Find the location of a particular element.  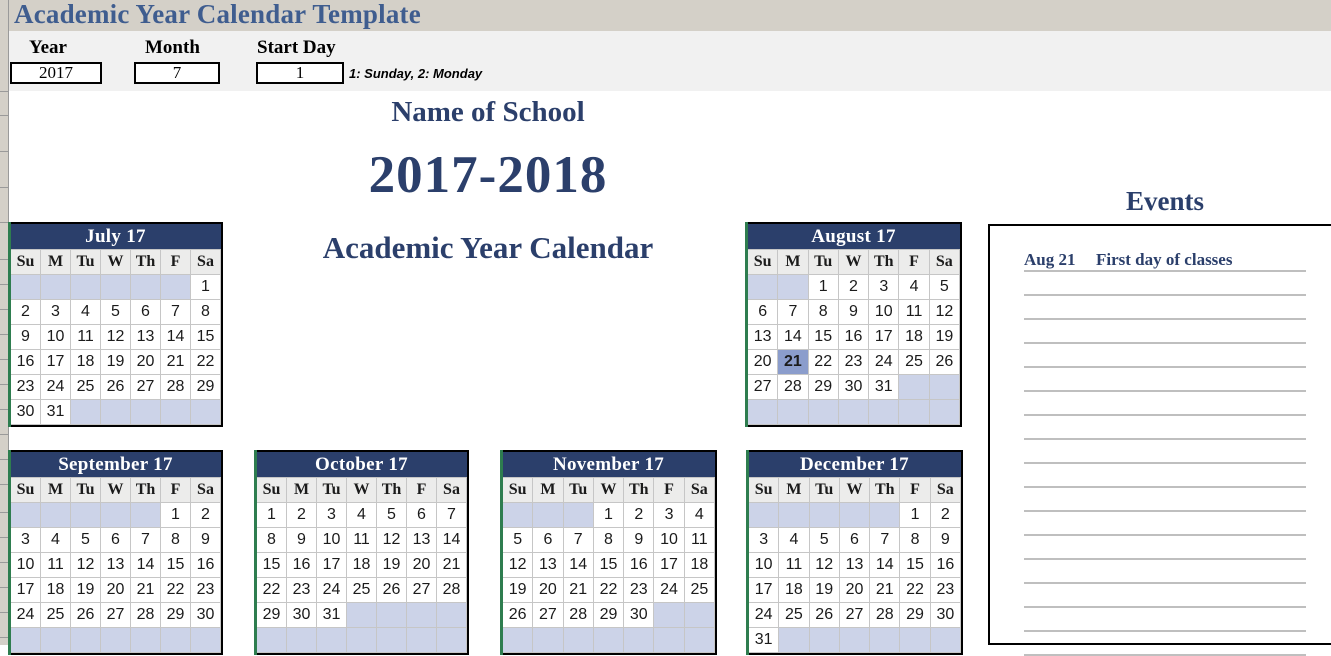

month-input: 7 is located at coordinates (177, 73).